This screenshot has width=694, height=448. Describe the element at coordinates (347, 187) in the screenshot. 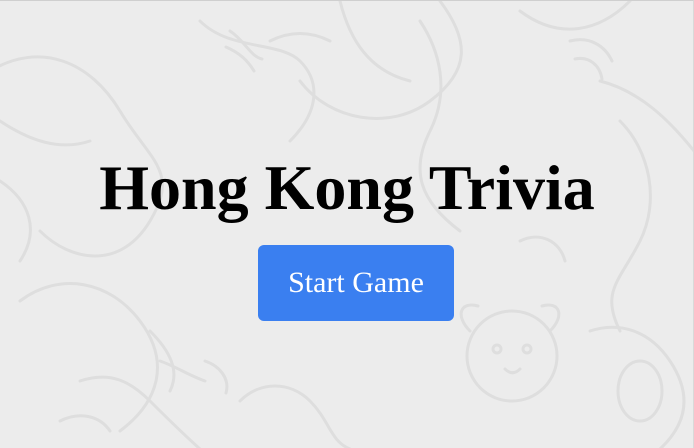

I see `game-title: Hong Kong Trivia` at that location.